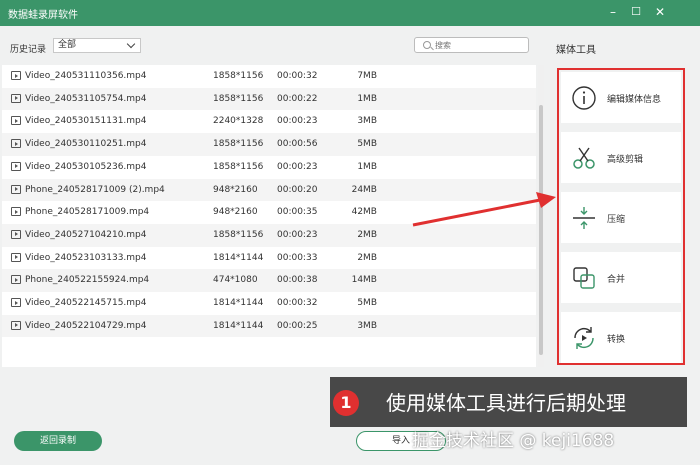 The image size is (700, 465). Describe the element at coordinates (584, 278) in the screenshot. I see `merge-icon` at that location.